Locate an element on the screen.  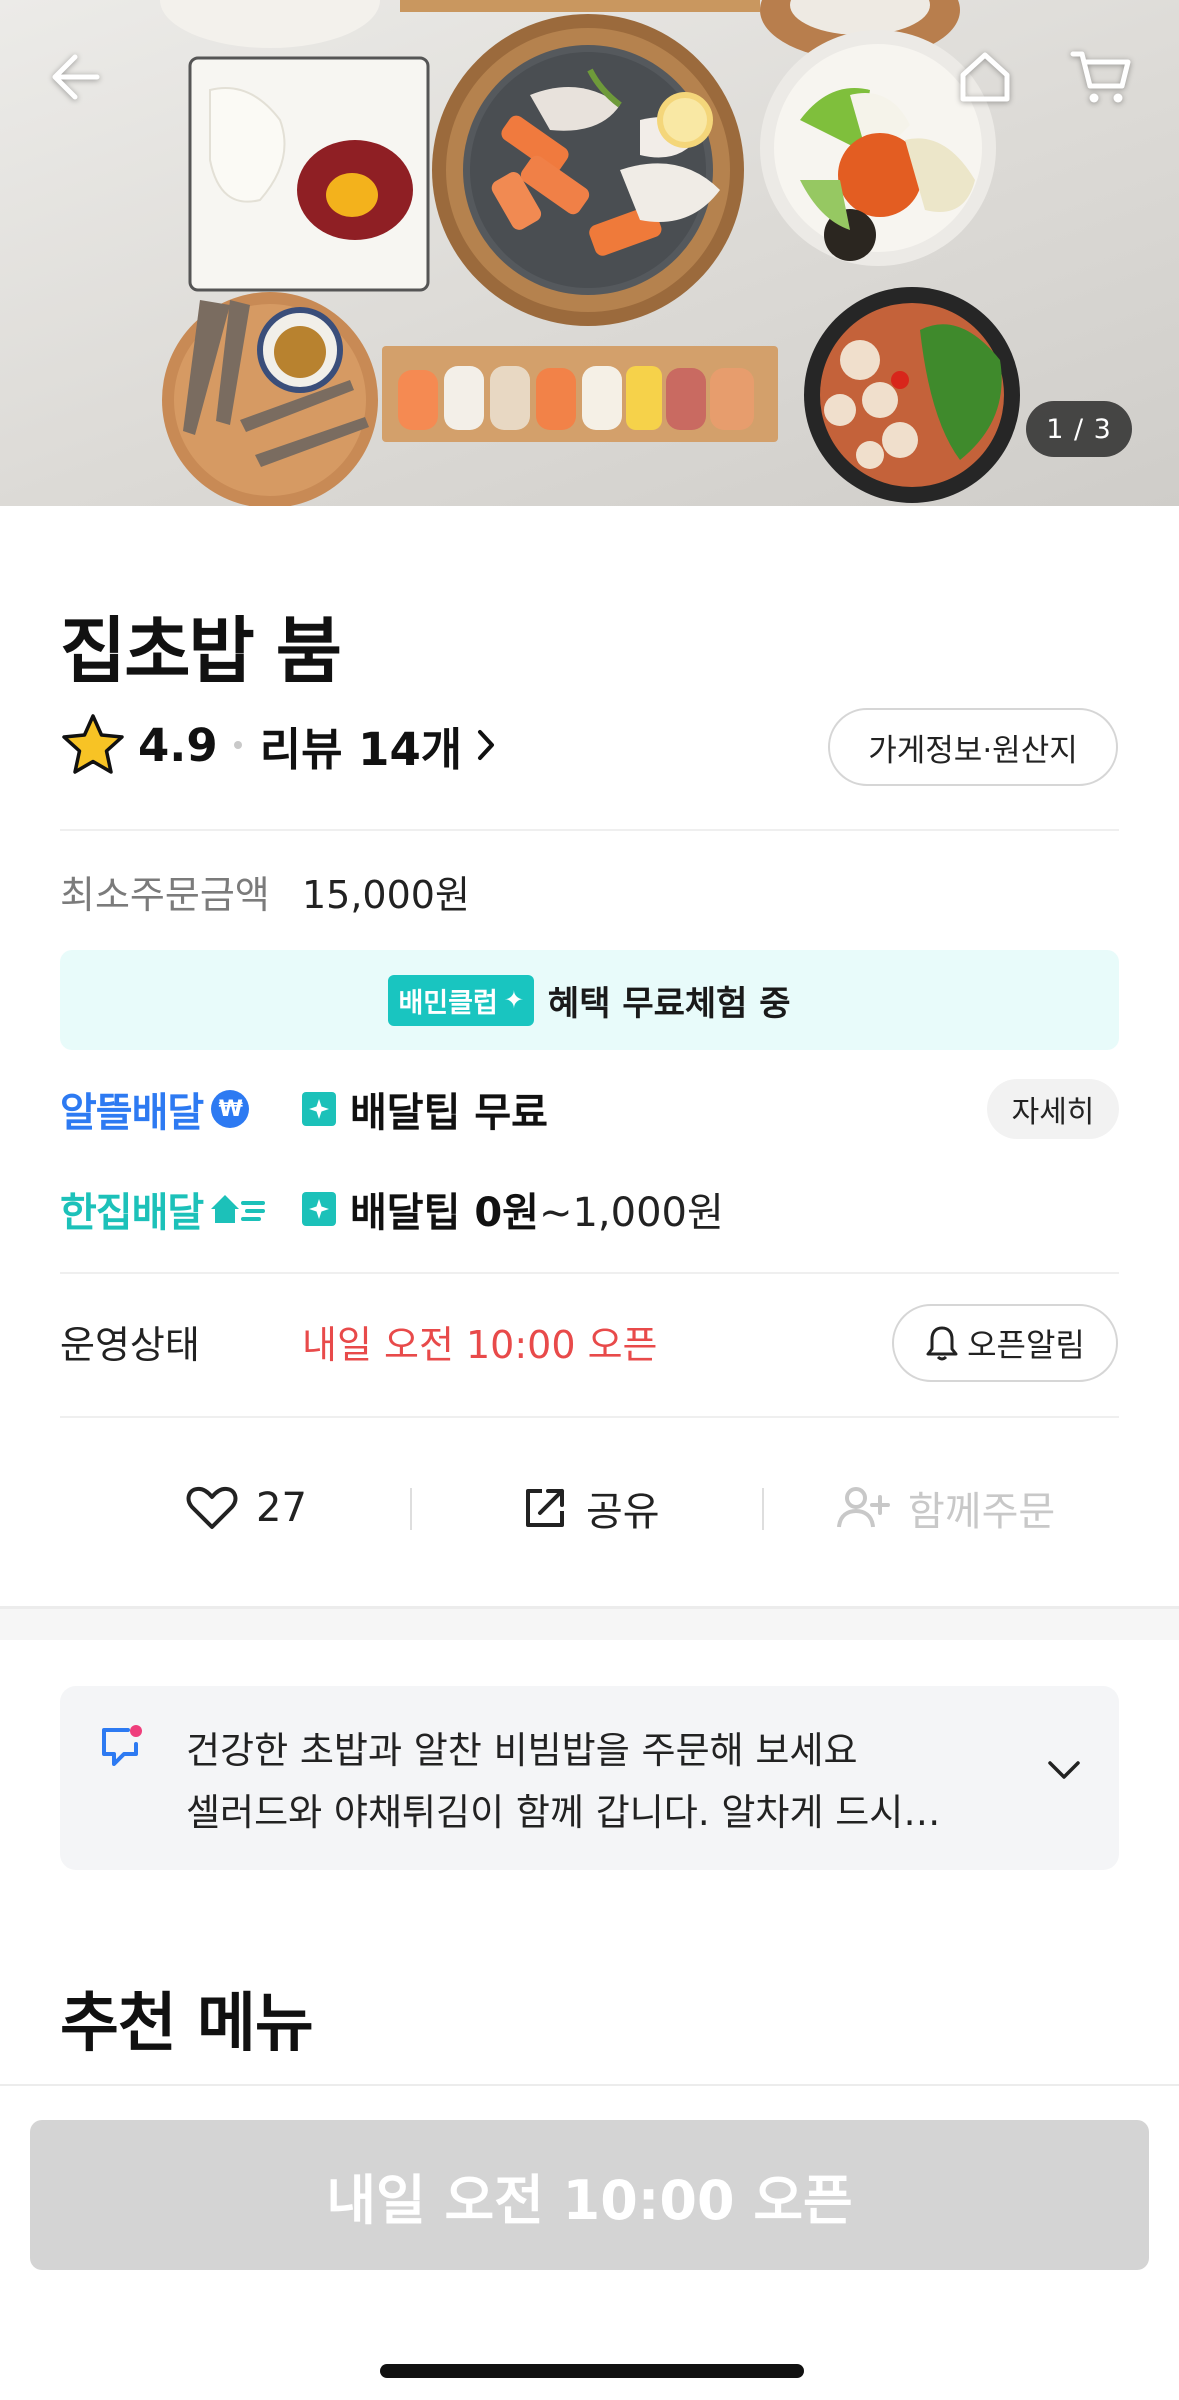
action-row: 27 공유 함께주문 is located at coordinates (589, 1508).